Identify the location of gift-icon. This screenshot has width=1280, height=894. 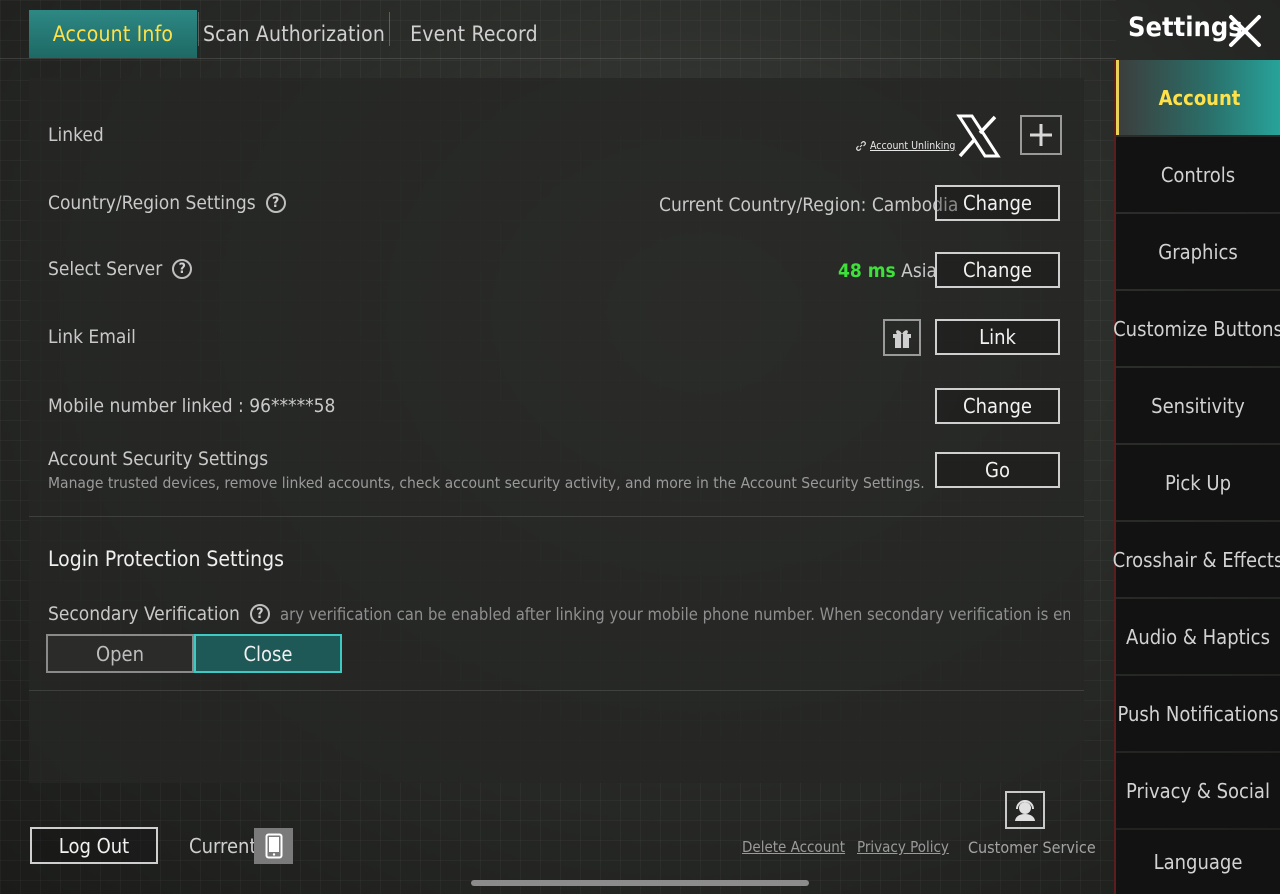
(902, 338).